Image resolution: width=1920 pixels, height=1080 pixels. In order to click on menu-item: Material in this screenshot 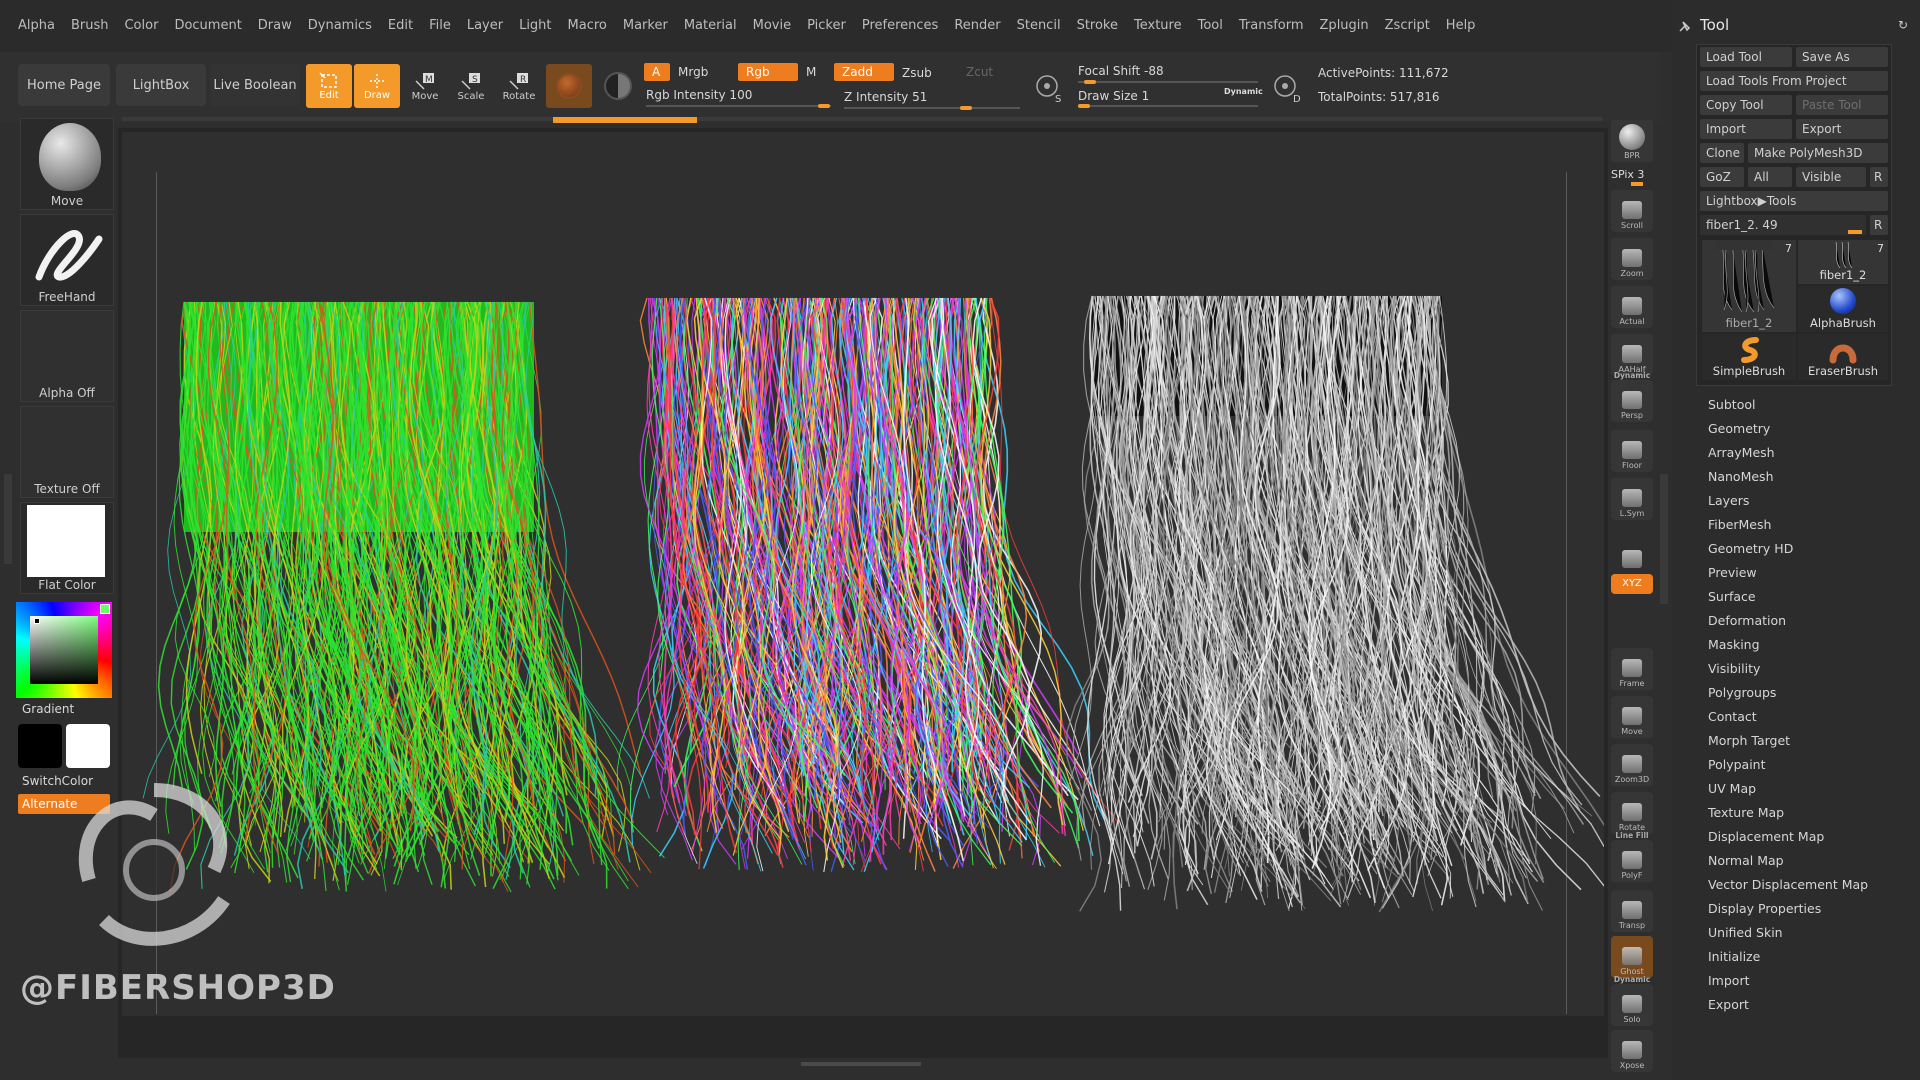, I will do `click(710, 26)`.